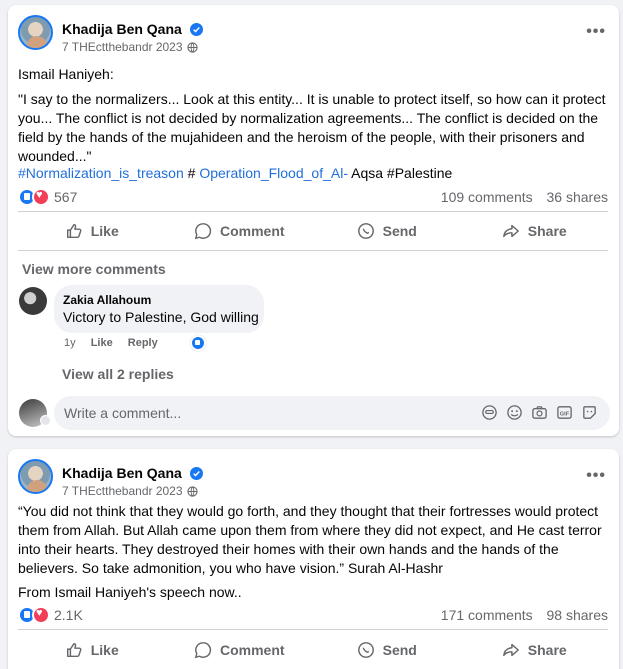 This screenshot has height=669, width=623. What do you see at coordinates (118, 374) in the screenshot?
I see `view-replies-link: View all 2 replies` at bounding box center [118, 374].